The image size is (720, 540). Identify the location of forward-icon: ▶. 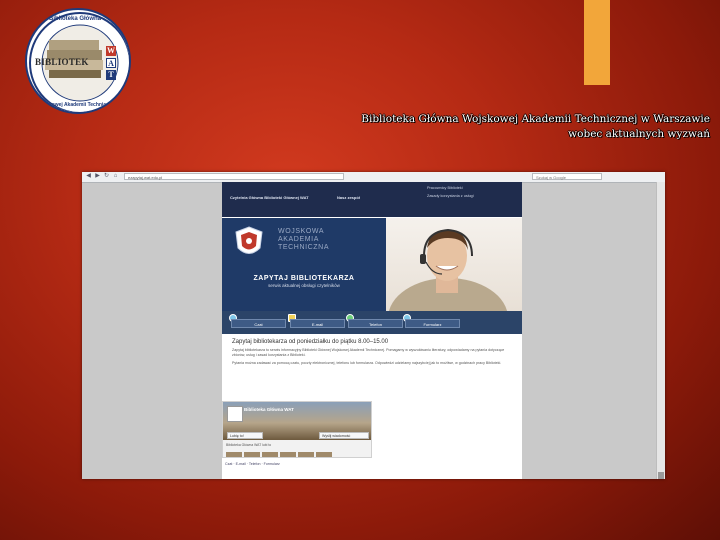
(97, 176).